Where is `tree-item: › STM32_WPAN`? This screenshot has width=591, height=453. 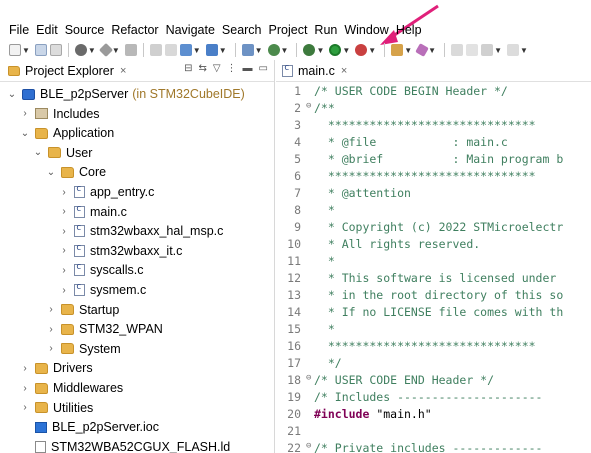
tree-item: › STM32_WPAN is located at coordinates (104, 329).